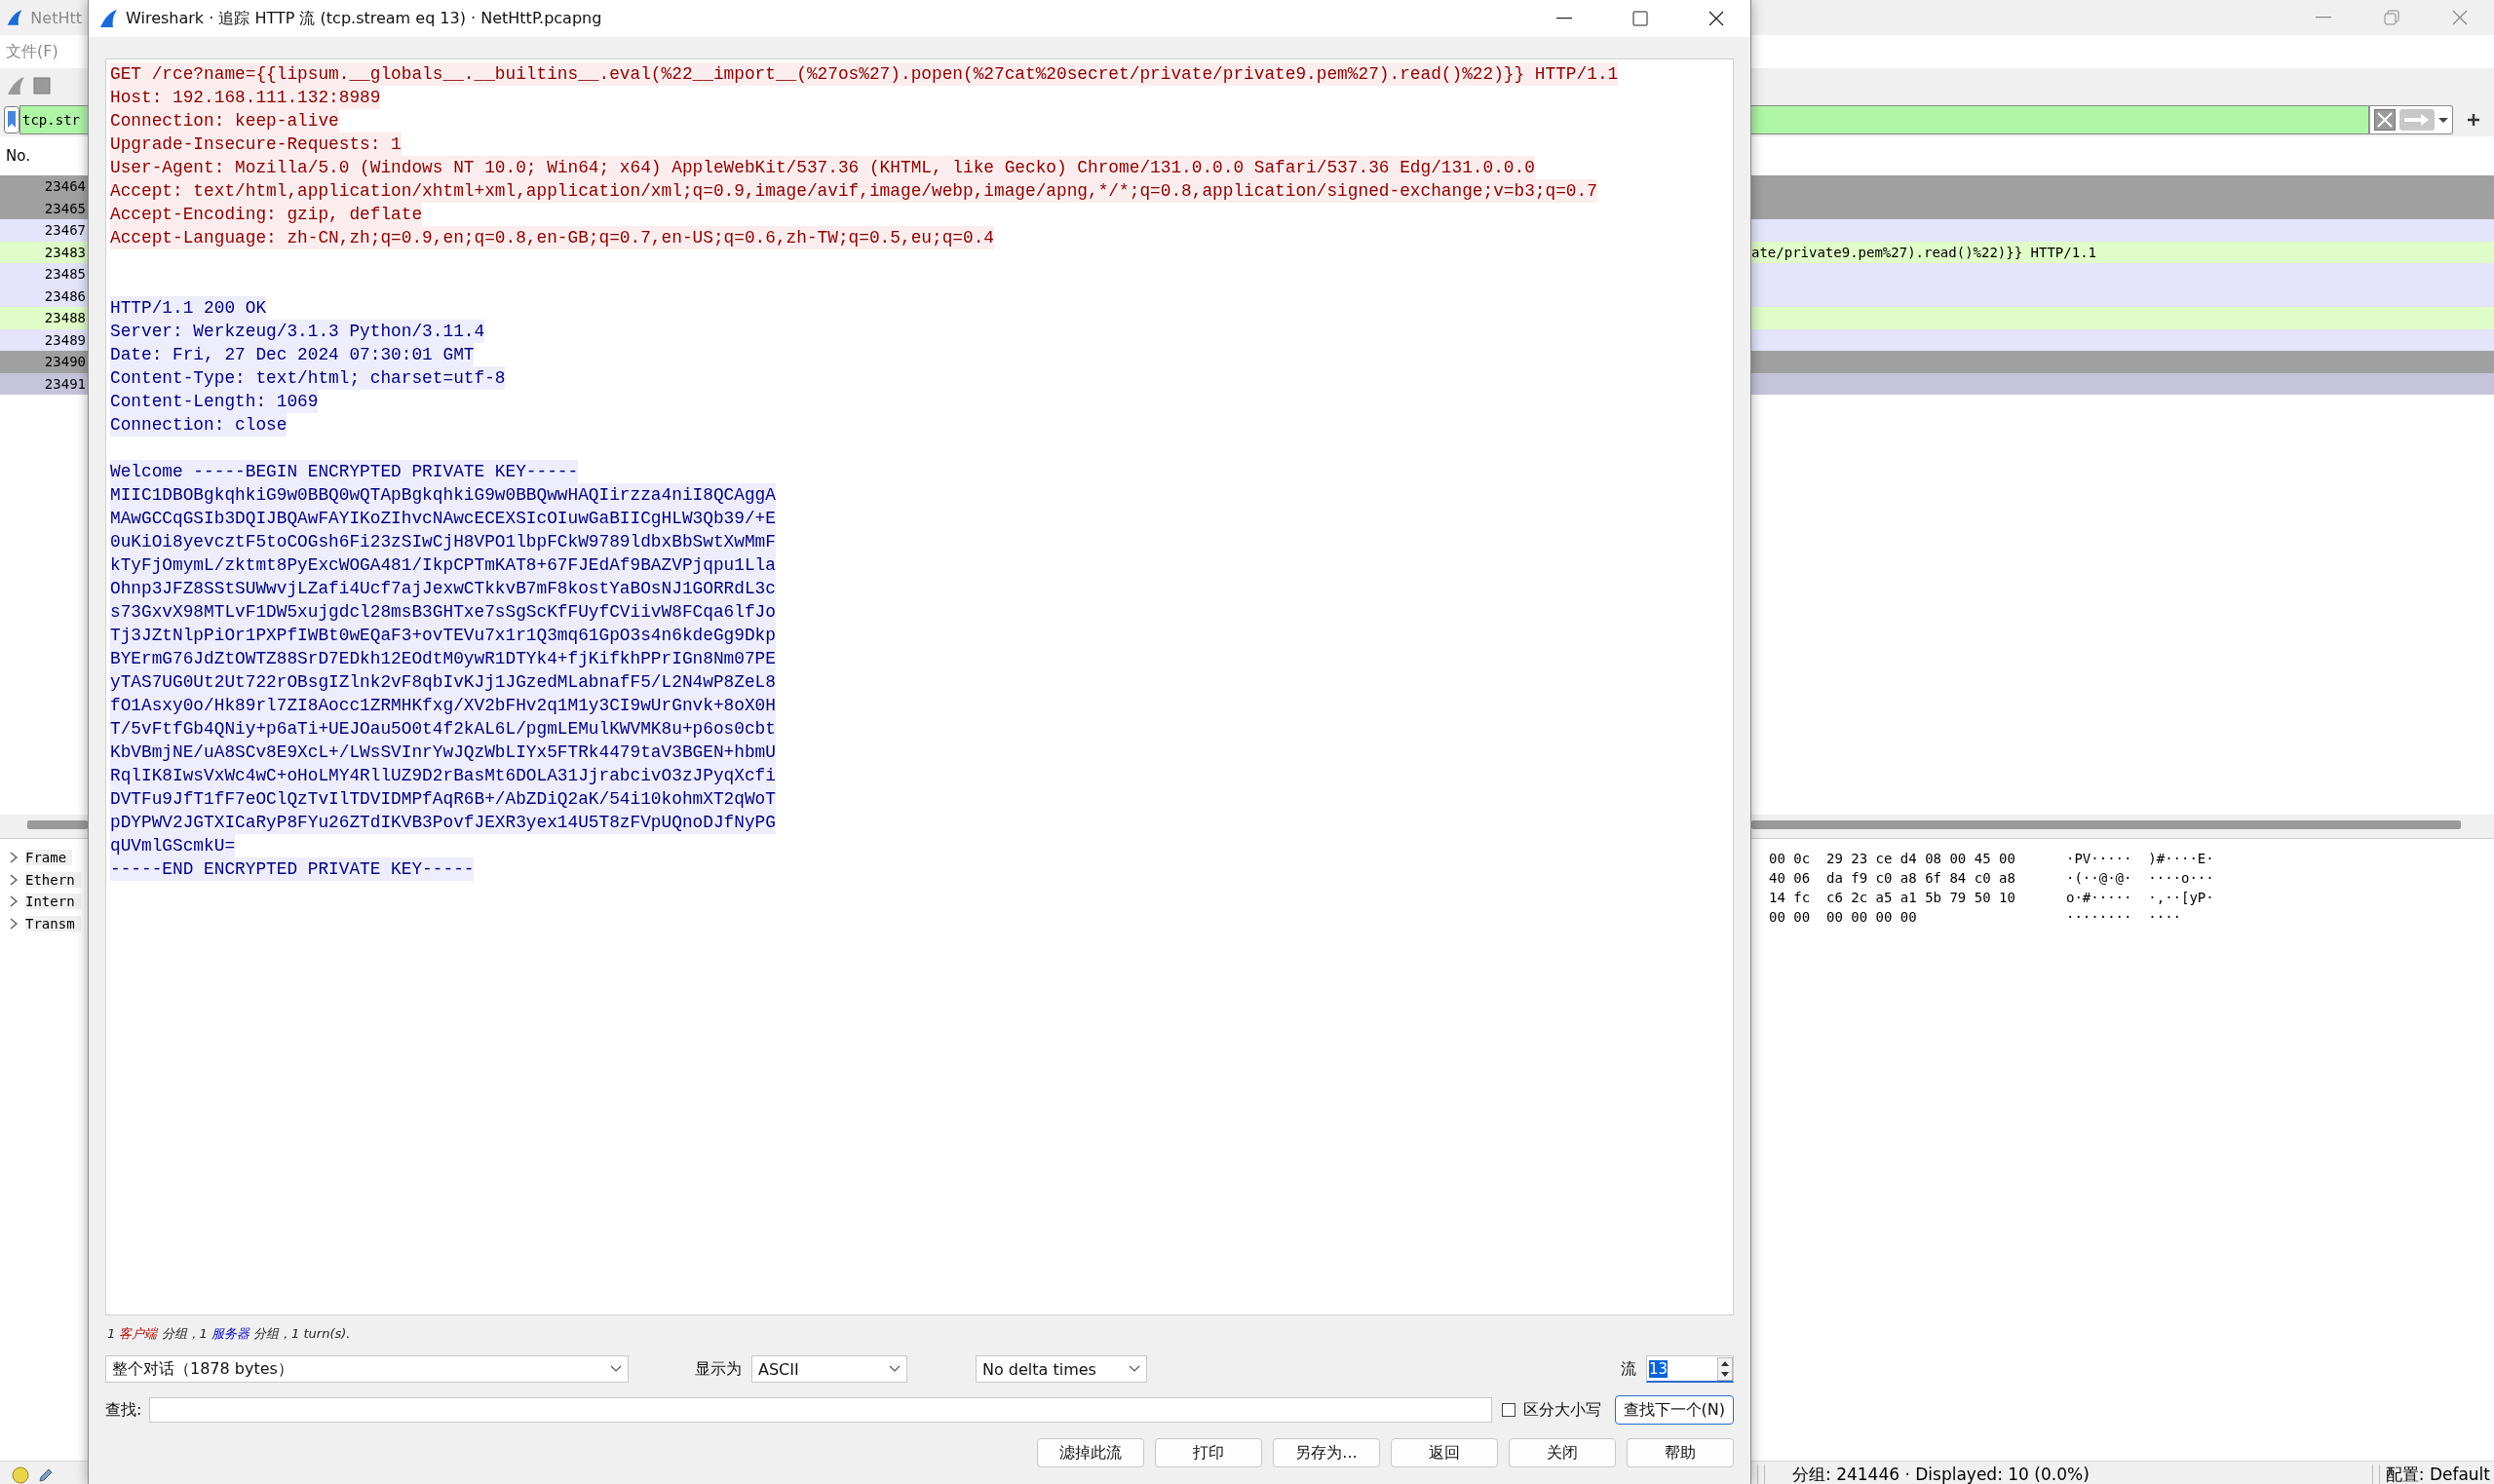  What do you see at coordinates (18, 156) in the screenshot?
I see `column-header: No.` at bounding box center [18, 156].